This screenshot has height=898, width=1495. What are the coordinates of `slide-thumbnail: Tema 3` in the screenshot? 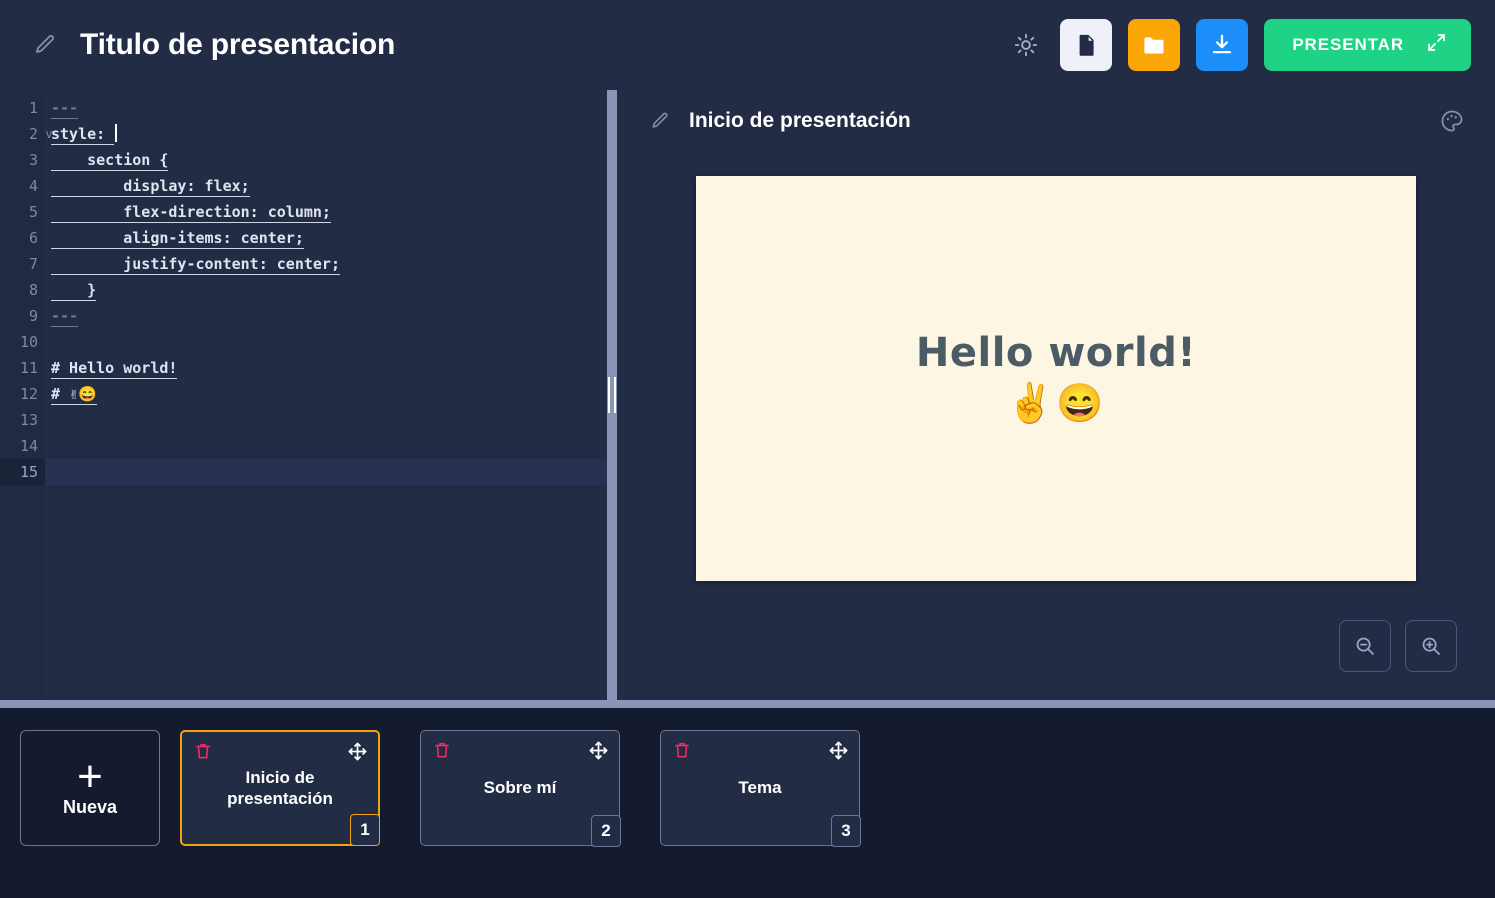 It's located at (760, 788).